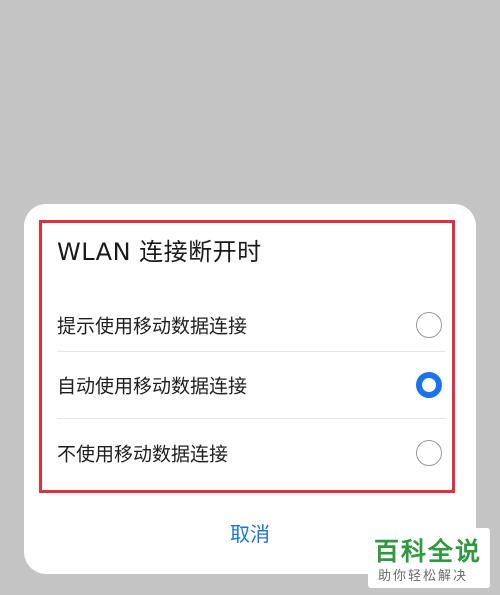 This screenshot has height=595, width=500. Describe the element at coordinates (159, 252) in the screenshot. I see `dialog-title: WLAN 连接断开时` at that location.